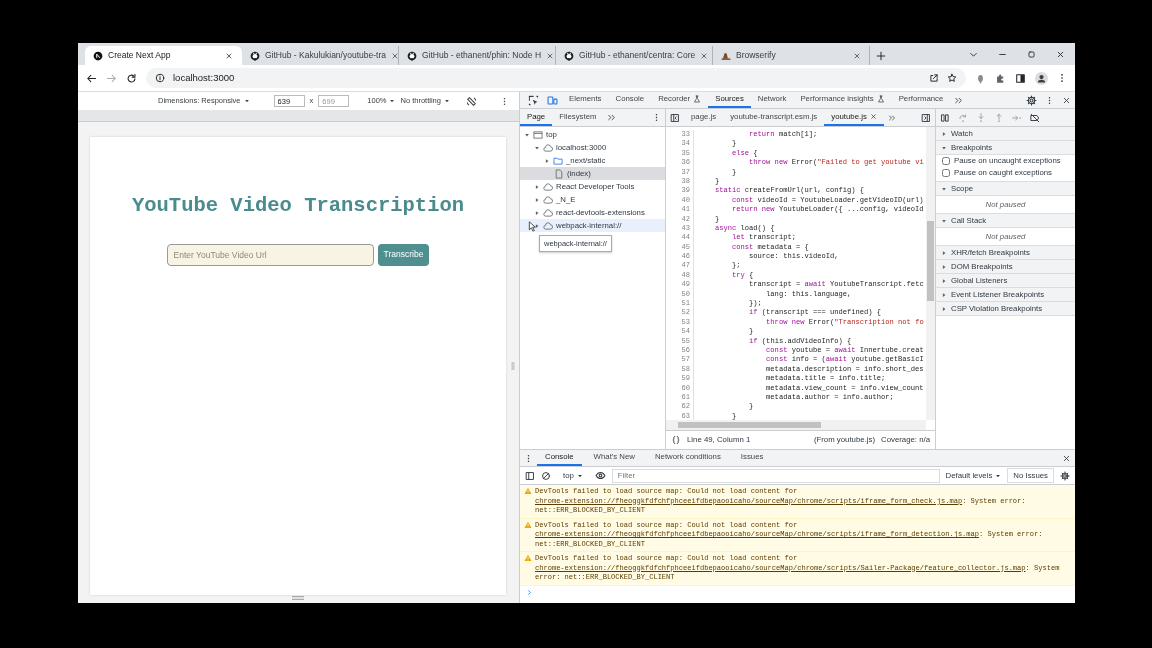  Describe the element at coordinates (926, 117) in the screenshot. I see `toggle-sidebar-icon` at that location.